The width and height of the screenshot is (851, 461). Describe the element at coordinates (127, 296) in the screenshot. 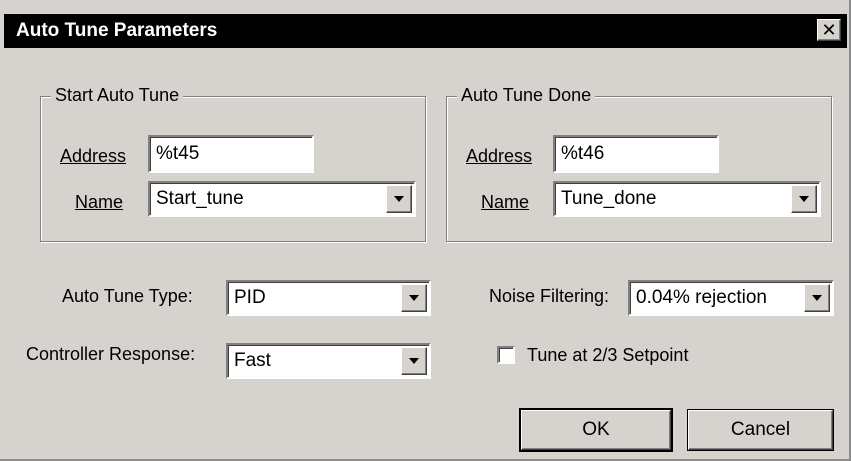

I see `auto-tune-type-label: Auto Tune Type:` at that location.